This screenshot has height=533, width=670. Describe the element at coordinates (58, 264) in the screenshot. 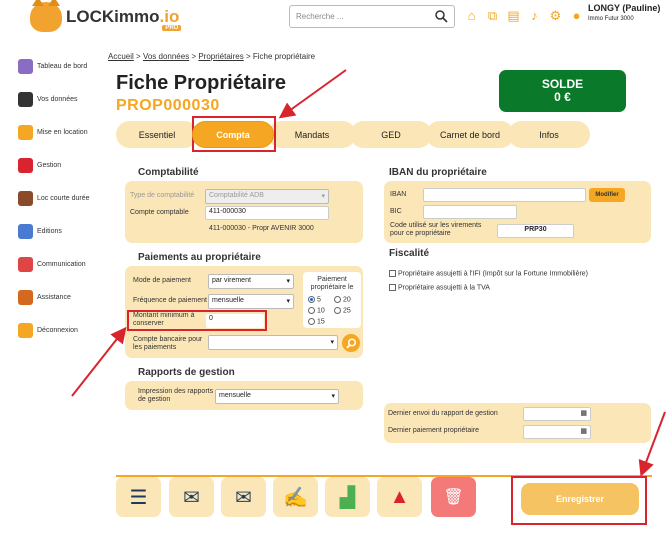

I see `sidebar-item: Communication` at that location.